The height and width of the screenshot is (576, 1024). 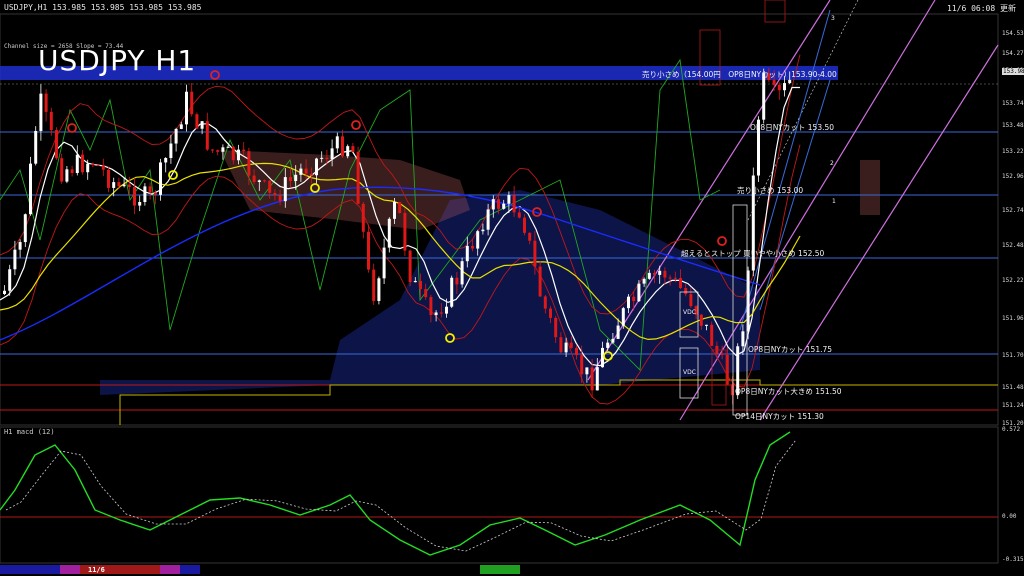 What do you see at coordinates (739, 74) in the screenshot?
I see `label-sell-top: 売り小さめ（154.00円 OP8日NYカット）153.90-4.00` at bounding box center [739, 74].